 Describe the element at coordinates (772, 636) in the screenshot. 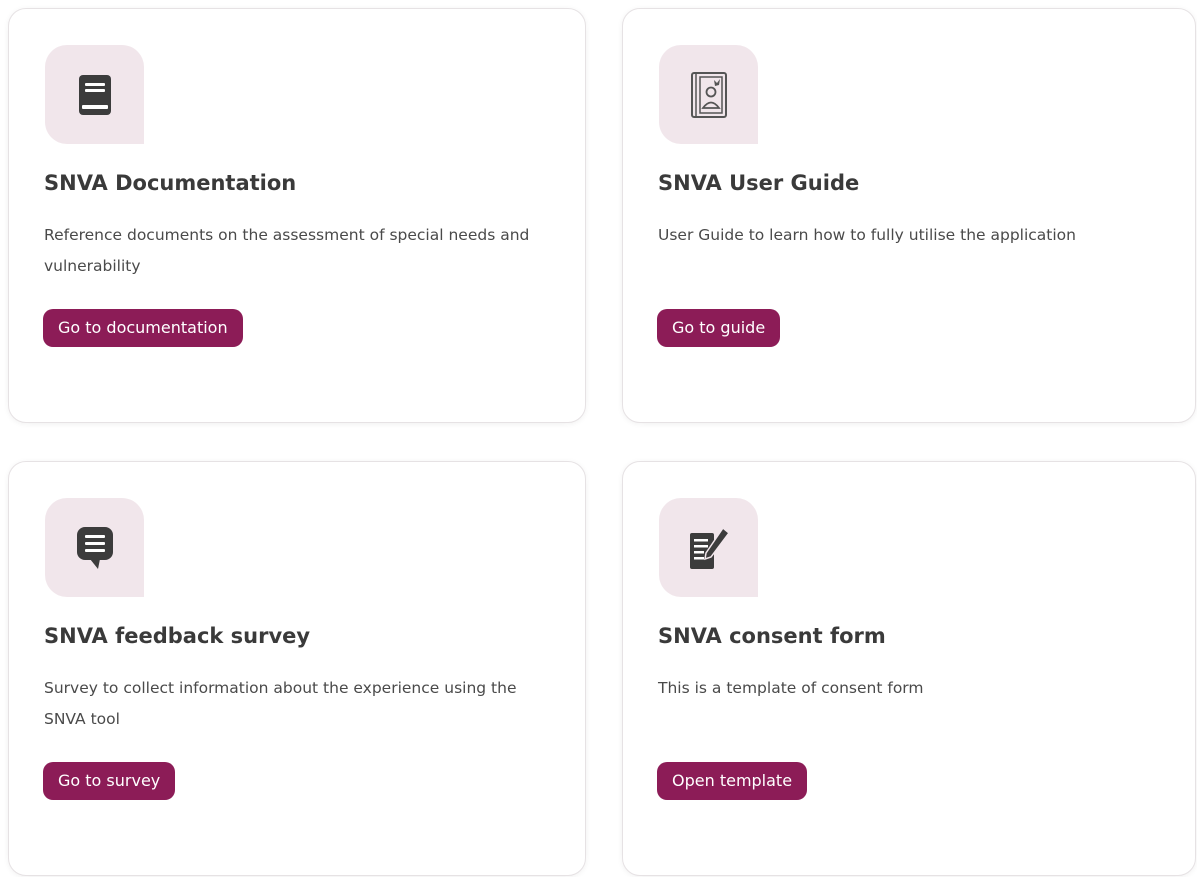

I see `card-title: SNVA consent form` at that location.